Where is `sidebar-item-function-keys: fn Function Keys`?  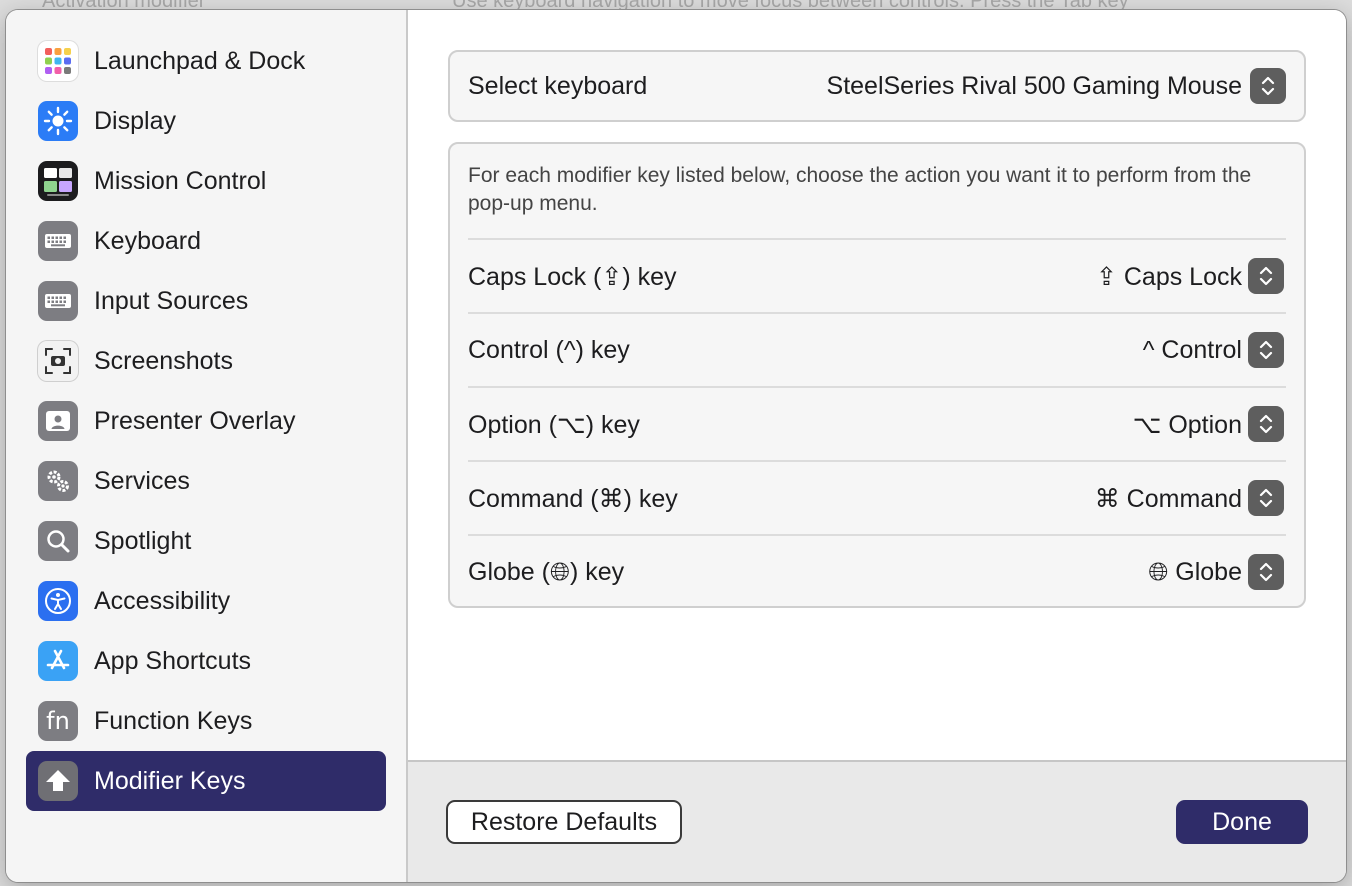 sidebar-item-function-keys: fn Function Keys is located at coordinates (206, 721).